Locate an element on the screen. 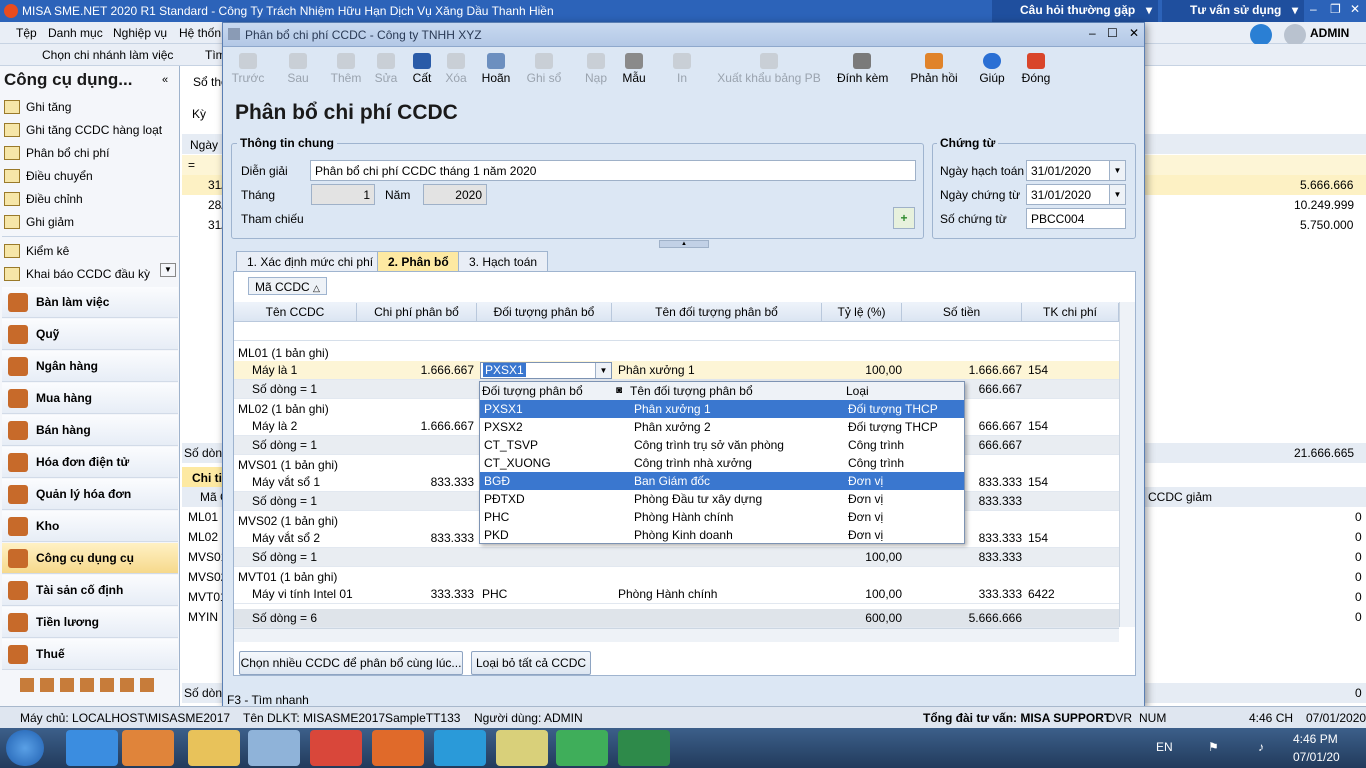 The image size is (1366, 768). group-row: MVS01 (1 bản ghi) is located at coordinates (288, 465).